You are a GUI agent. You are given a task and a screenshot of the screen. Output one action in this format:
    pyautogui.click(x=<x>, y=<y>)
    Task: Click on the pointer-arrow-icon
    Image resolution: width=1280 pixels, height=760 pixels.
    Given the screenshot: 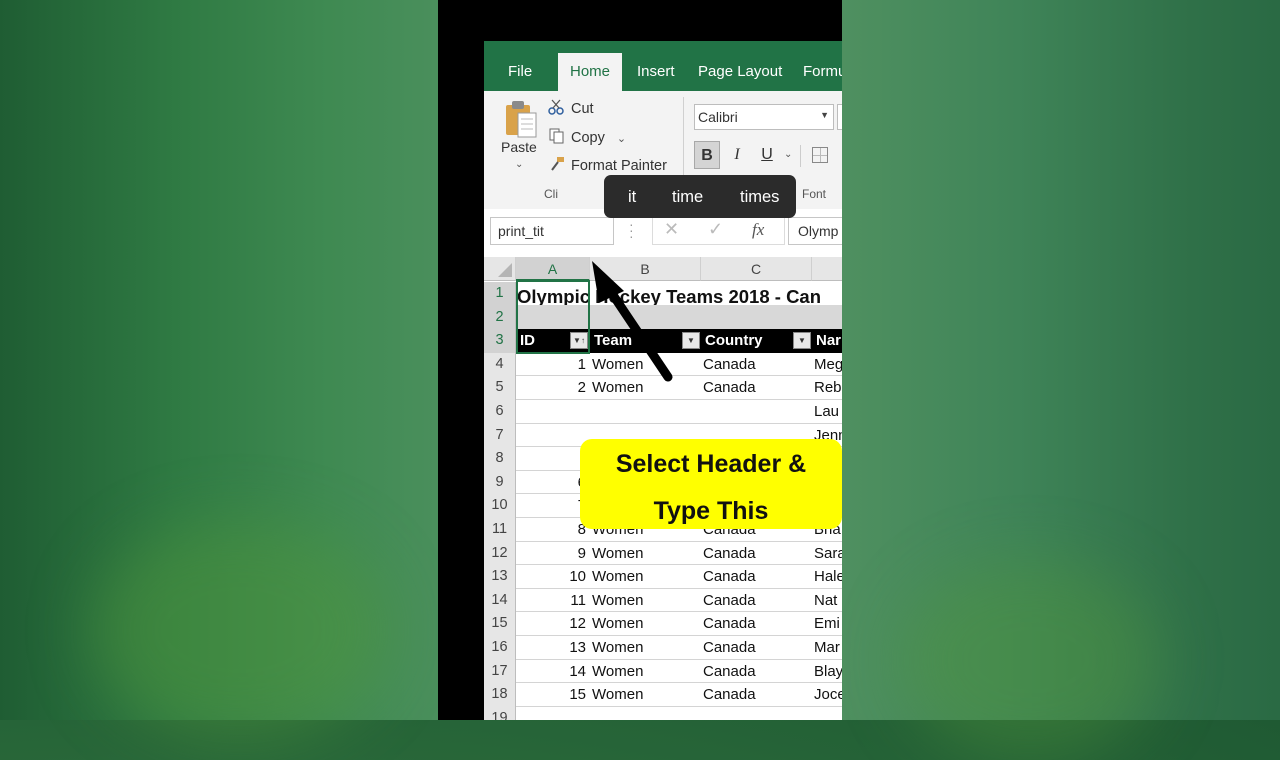 What is the action you would take?
    pyautogui.click(x=632, y=321)
    